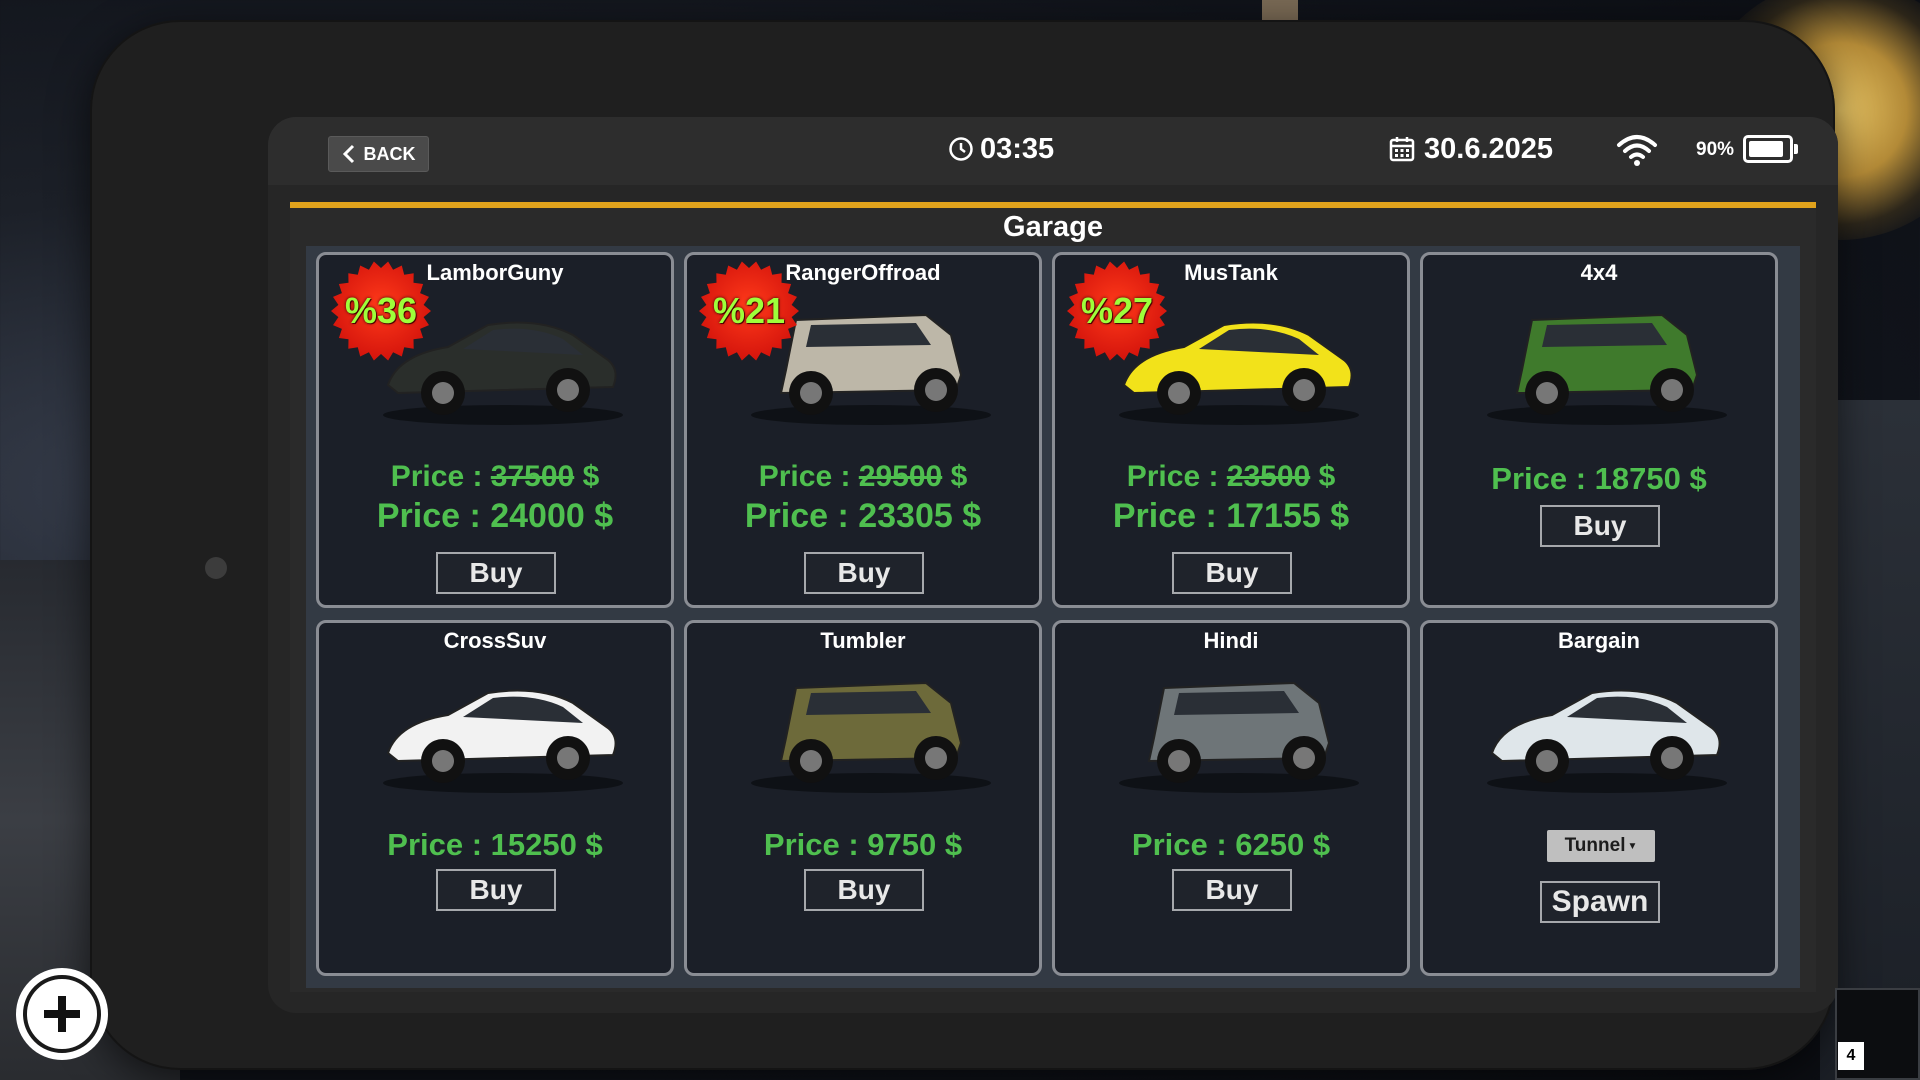 The width and height of the screenshot is (1920, 1080). I want to click on spawn-location-value: Tunnel, so click(1595, 845).